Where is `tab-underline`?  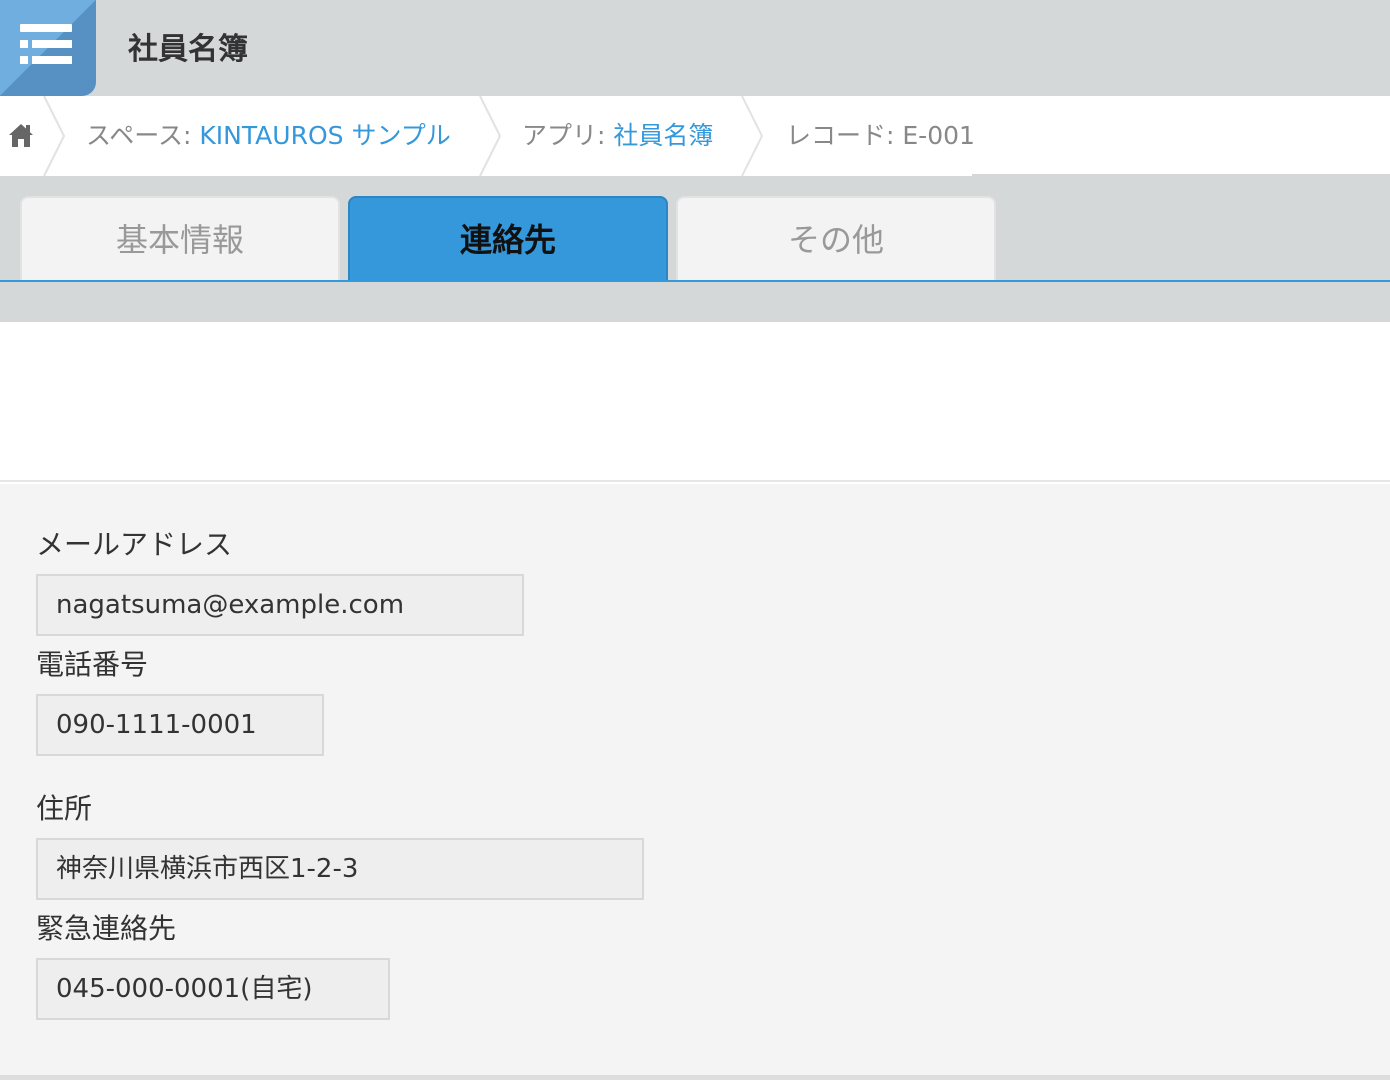
tab-underline is located at coordinates (695, 281).